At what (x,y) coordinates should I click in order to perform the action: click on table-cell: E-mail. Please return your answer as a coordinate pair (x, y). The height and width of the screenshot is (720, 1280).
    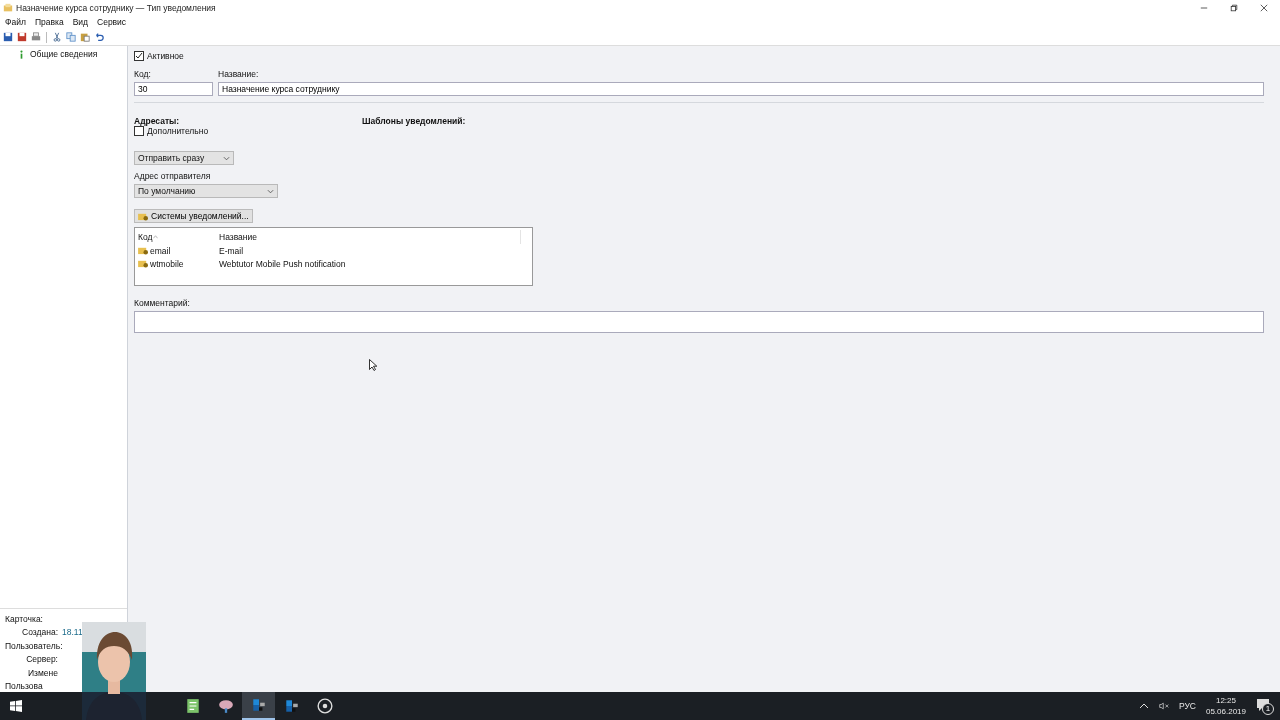
    Looking at the image, I should click on (231, 250).